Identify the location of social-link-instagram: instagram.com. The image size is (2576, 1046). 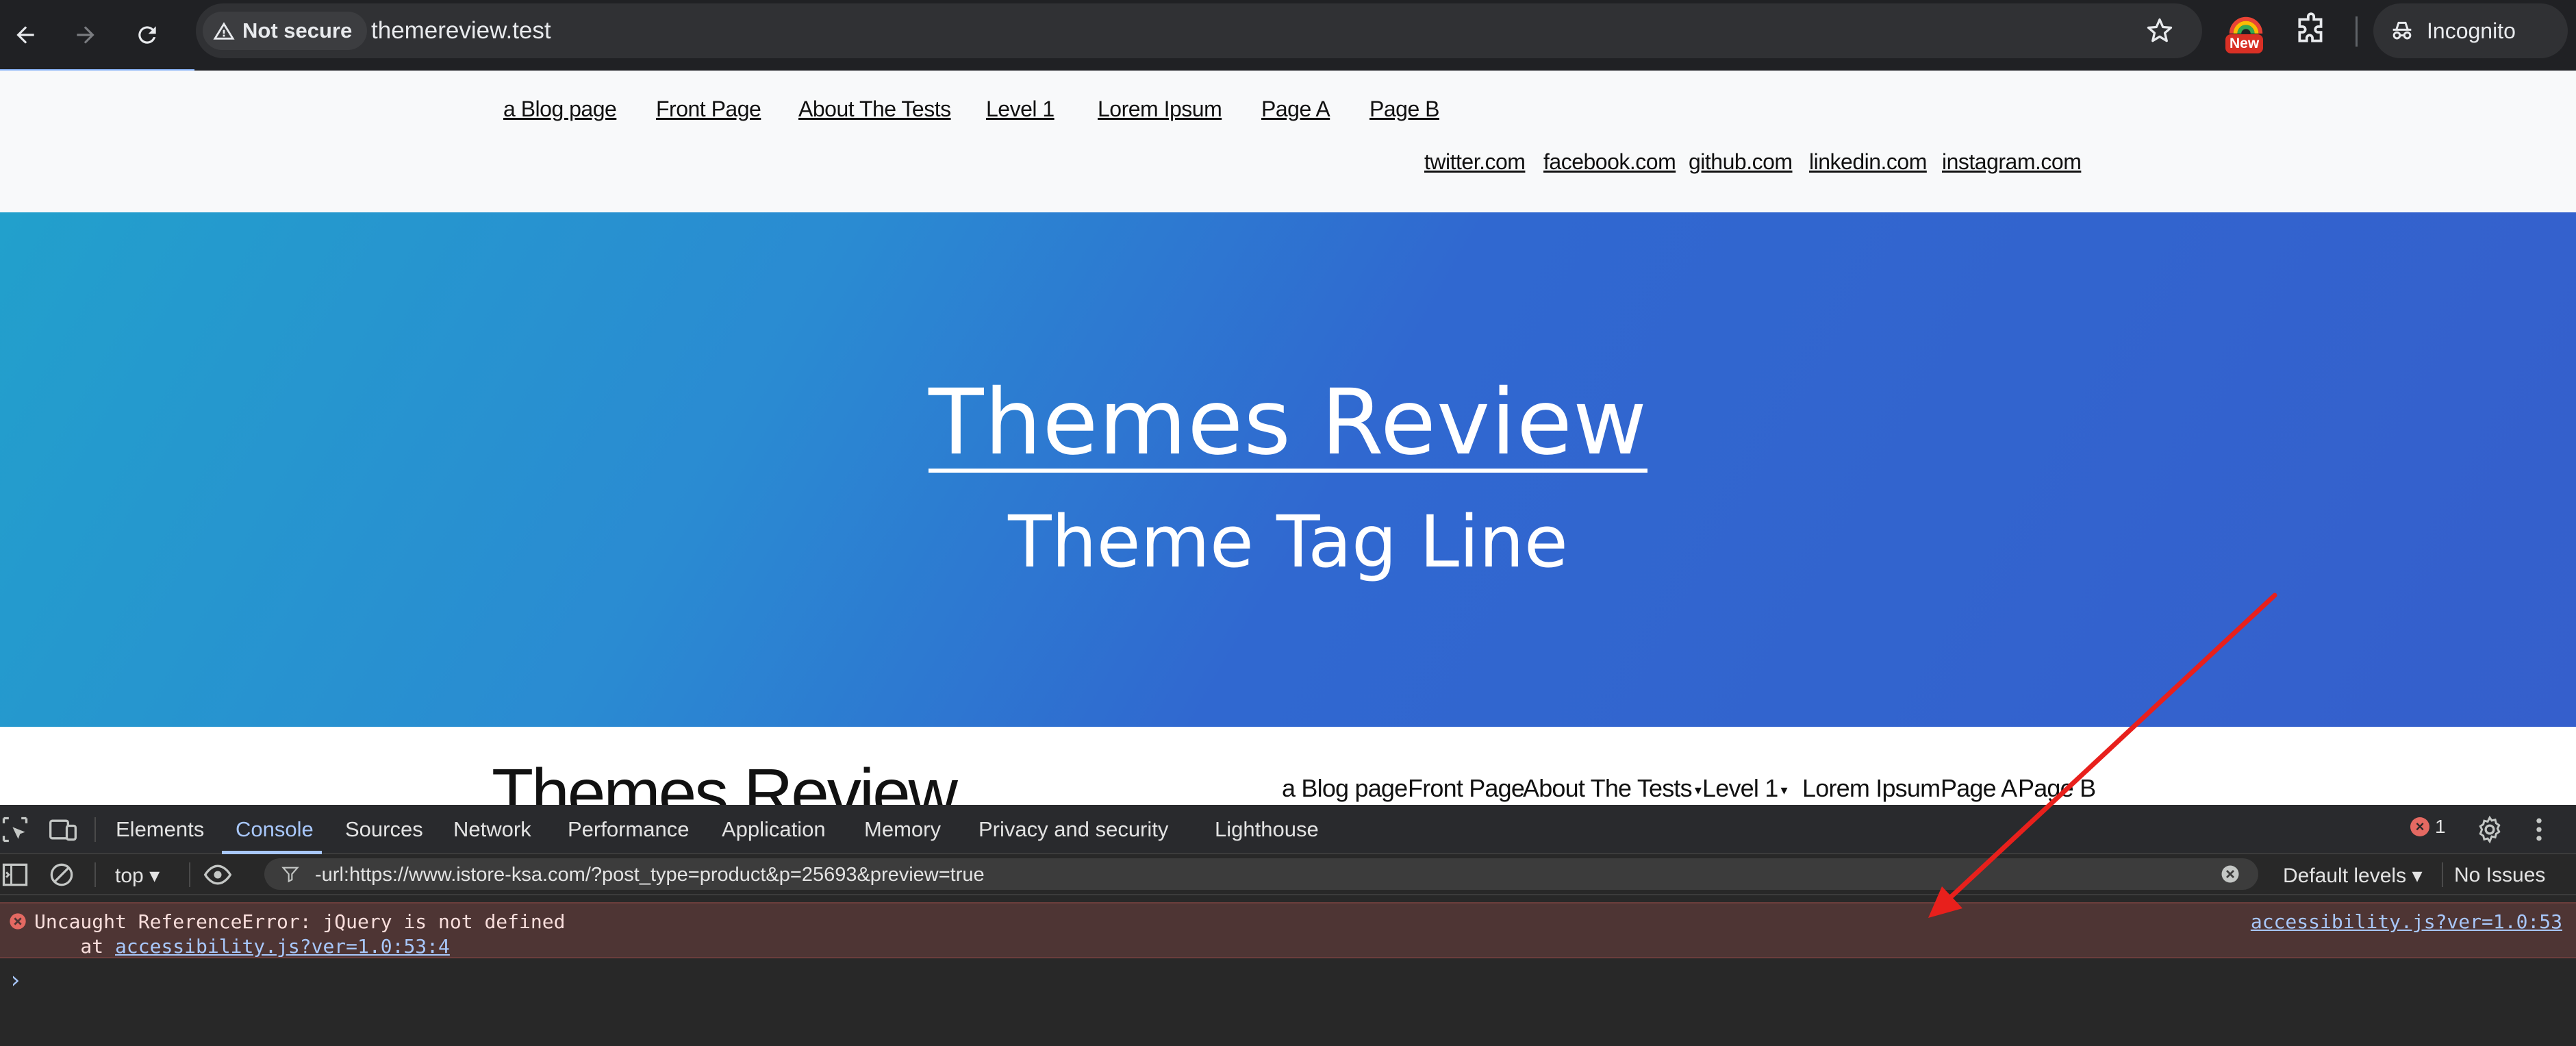
(2012, 162).